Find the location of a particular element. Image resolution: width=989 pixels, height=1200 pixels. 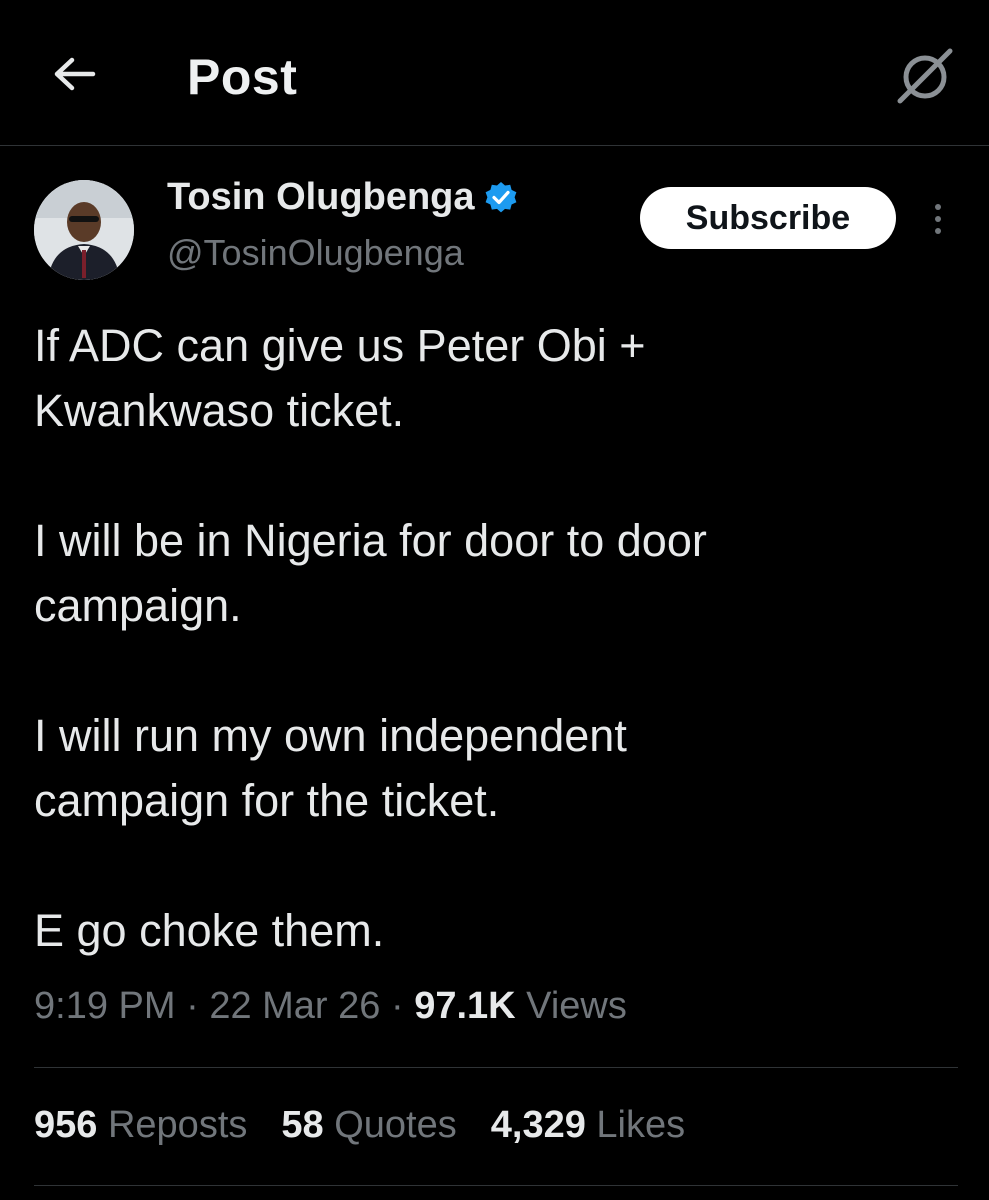

author-name-row: Tosin Olugbenga is located at coordinates (343, 197).